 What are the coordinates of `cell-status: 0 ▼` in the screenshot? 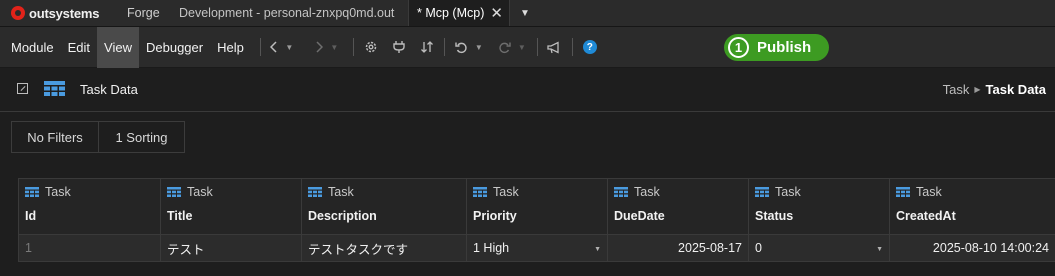 It's located at (818, 248).